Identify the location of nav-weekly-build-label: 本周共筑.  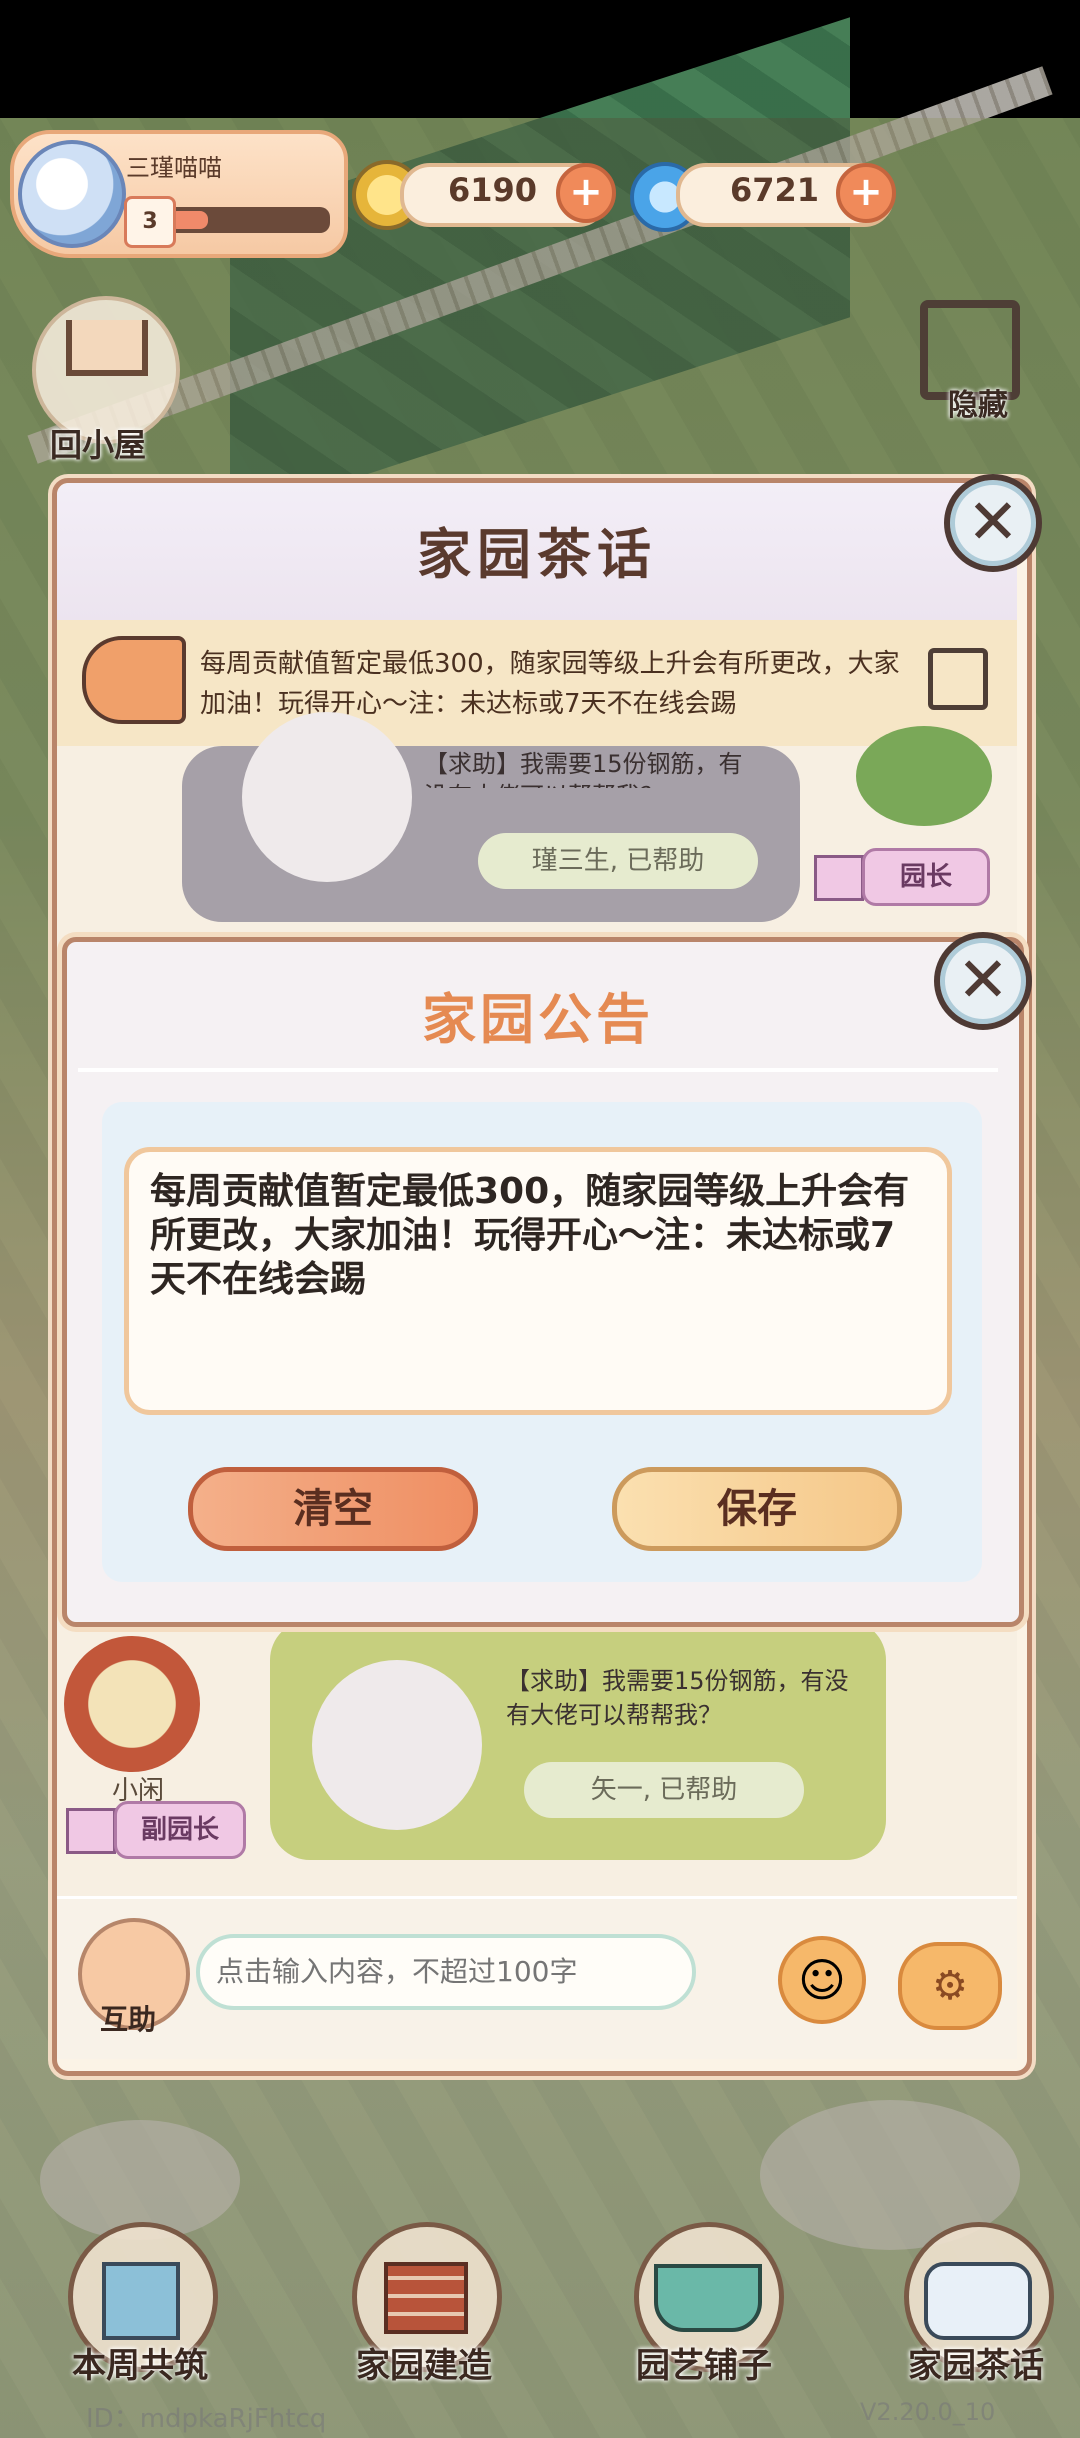
(140, 2366).